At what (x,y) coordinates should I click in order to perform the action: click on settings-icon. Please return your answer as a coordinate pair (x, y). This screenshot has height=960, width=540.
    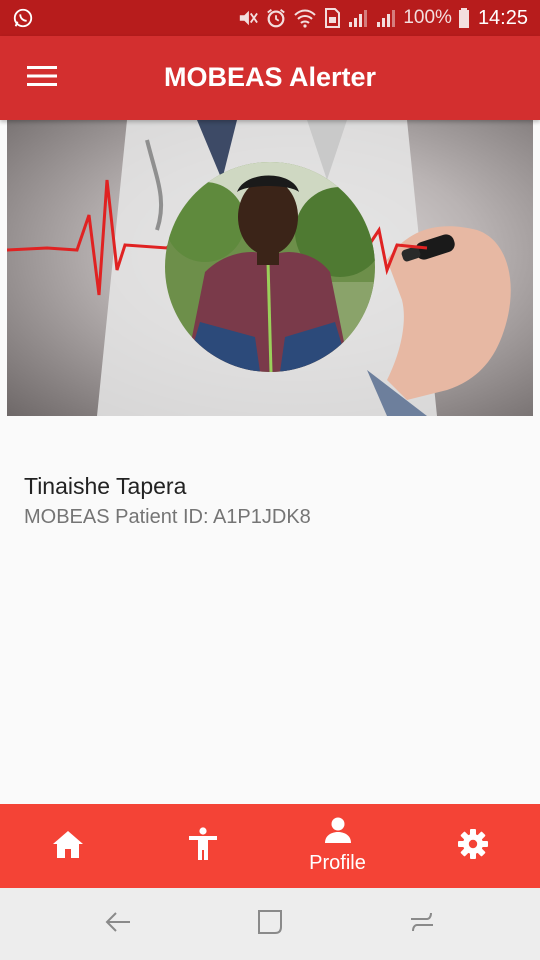
    Looking at the image, I should click on (473, 846).